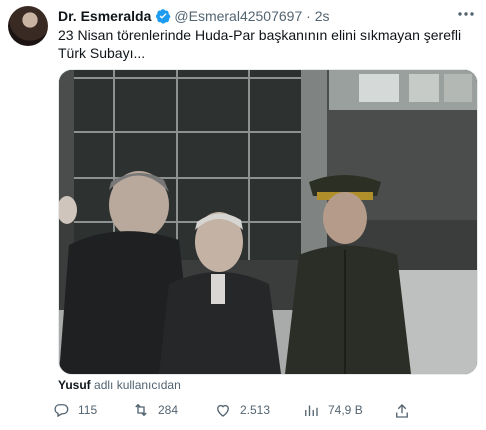  I want to click on verified-badge-icon, so click(163, 16).